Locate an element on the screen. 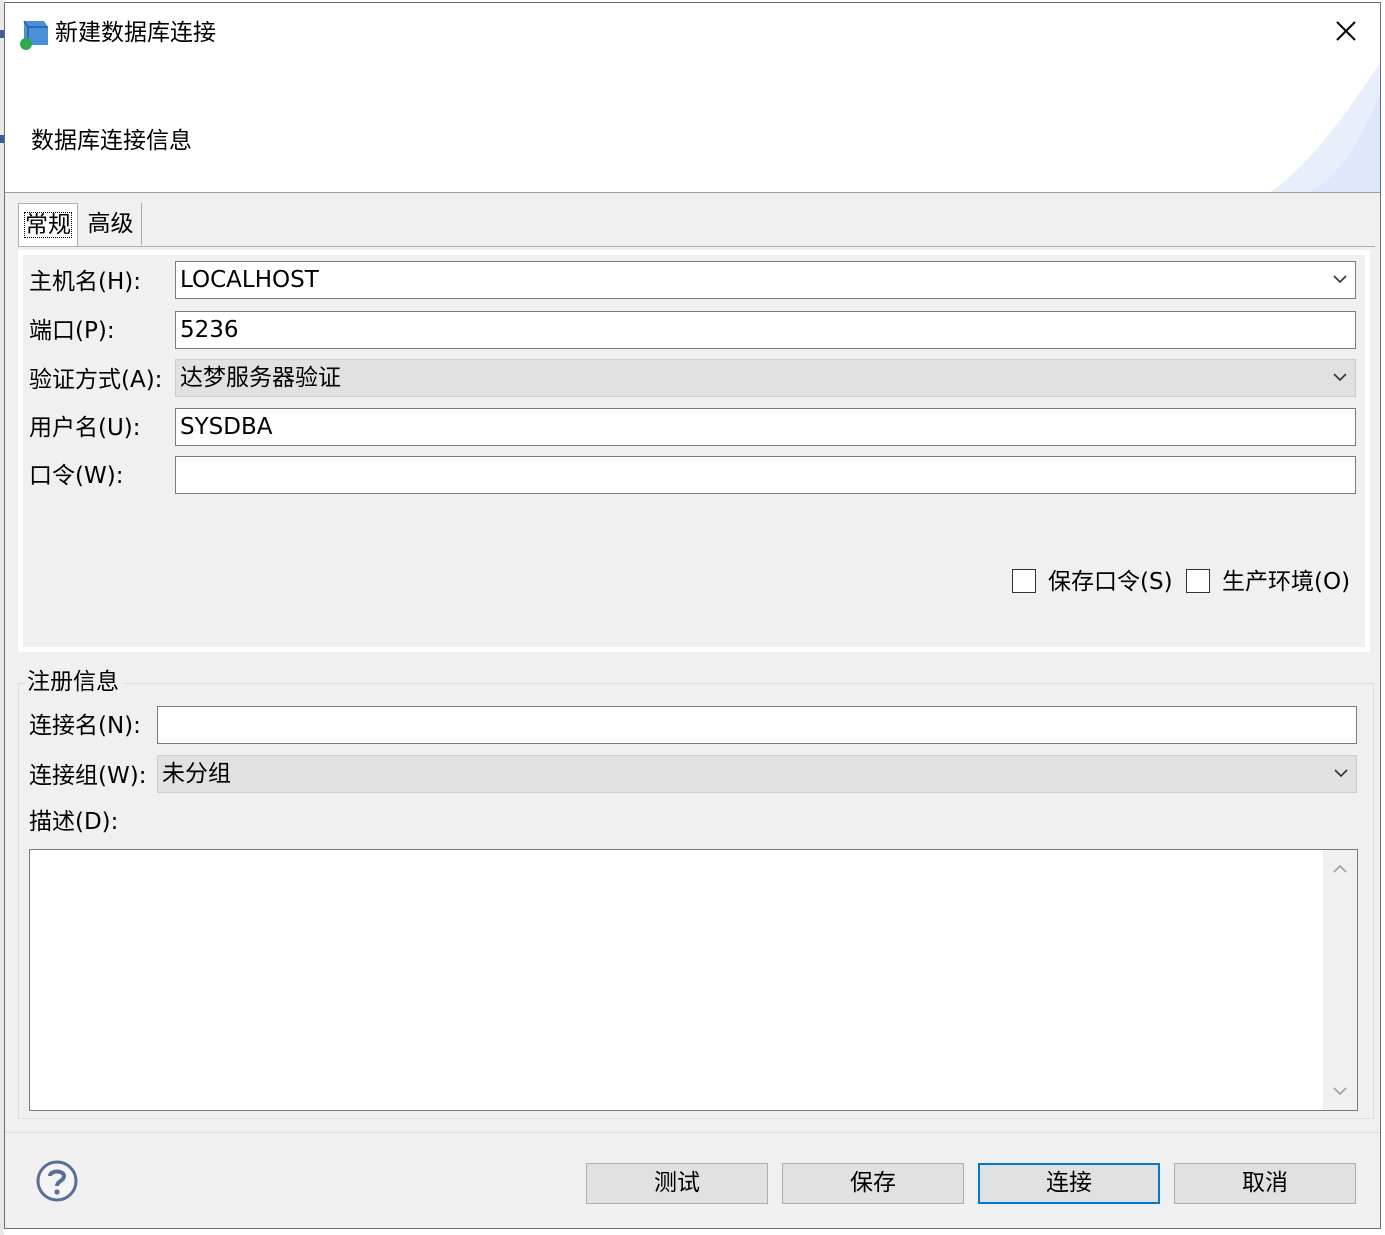 This screenshot has width=1385, height=1235. connection-name-label: 连接名(N): is located at coordinates (85, 726).